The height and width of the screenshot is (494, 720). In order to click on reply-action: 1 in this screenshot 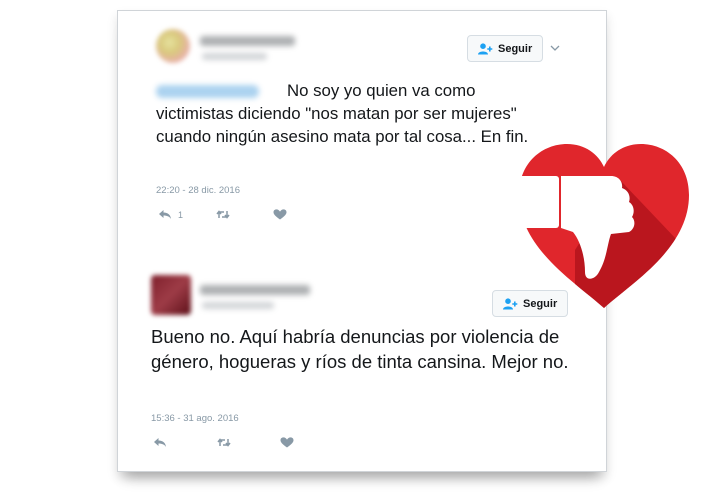, I will do `click(170, 214)`.